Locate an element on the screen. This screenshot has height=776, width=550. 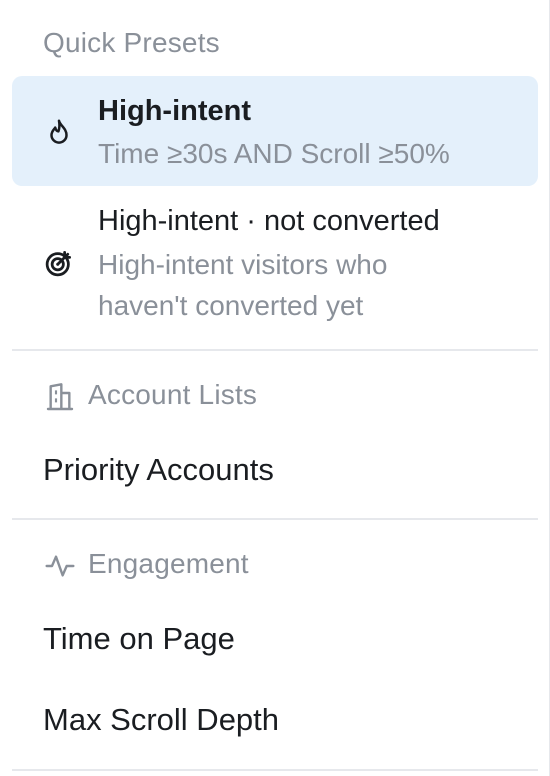
preset-description-line-2: haven't converted yet is located at coordinates (231, 305).